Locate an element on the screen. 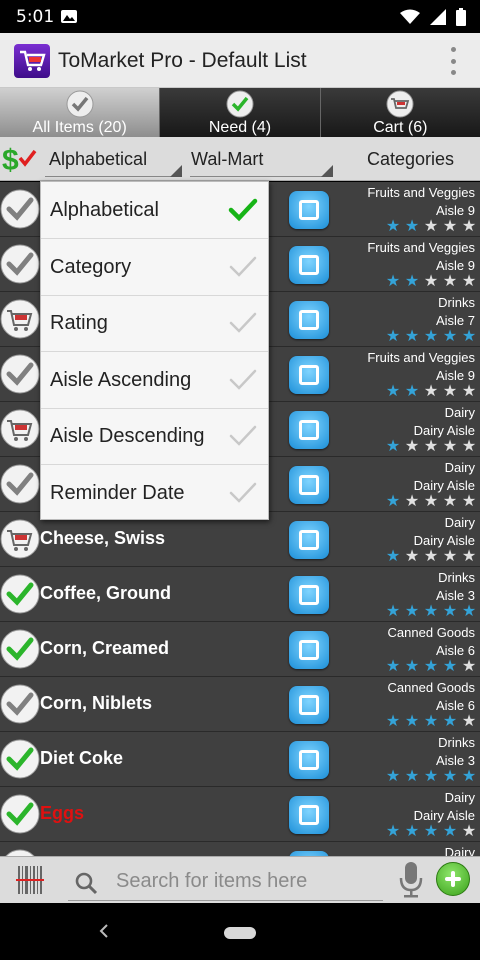 The width and height of the screenshot is (480, 960). check-icon is located at coordinates (243, 493).